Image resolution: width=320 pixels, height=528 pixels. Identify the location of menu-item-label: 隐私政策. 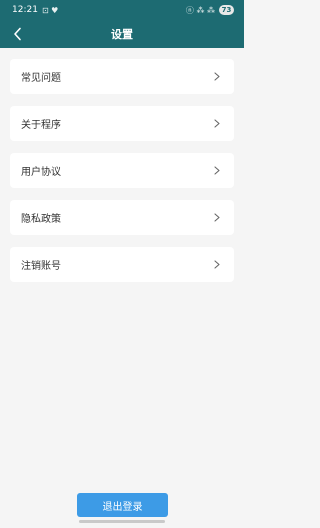
(41, 219).